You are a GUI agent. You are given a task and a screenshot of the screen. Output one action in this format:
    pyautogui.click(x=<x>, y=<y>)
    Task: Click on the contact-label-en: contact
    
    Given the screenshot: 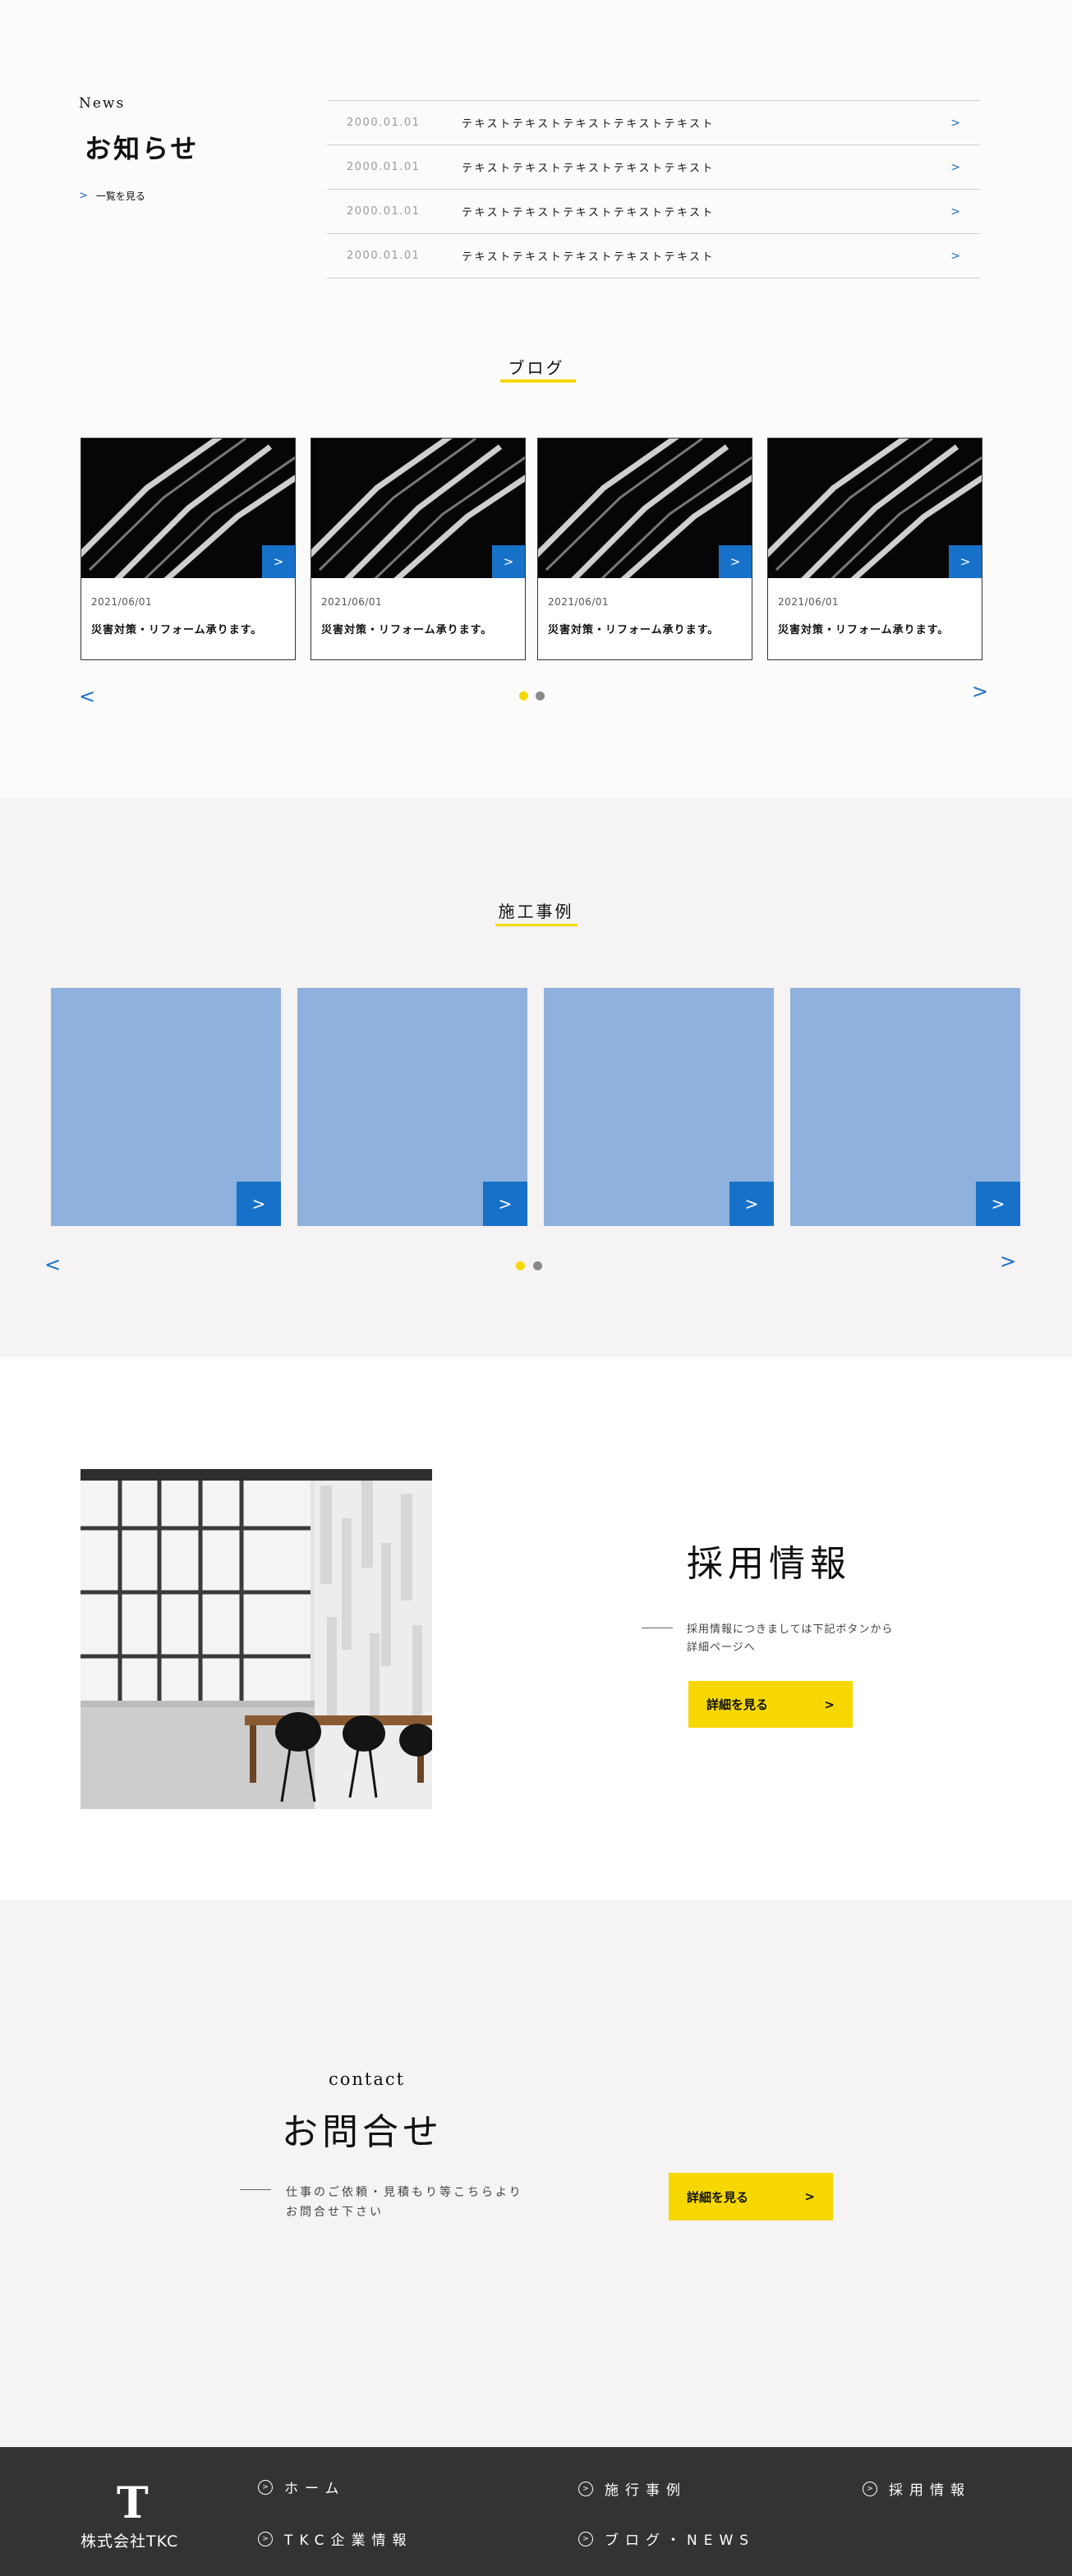 What is the action you would take?
    pyautogui.click(x=368, y=2079)
    